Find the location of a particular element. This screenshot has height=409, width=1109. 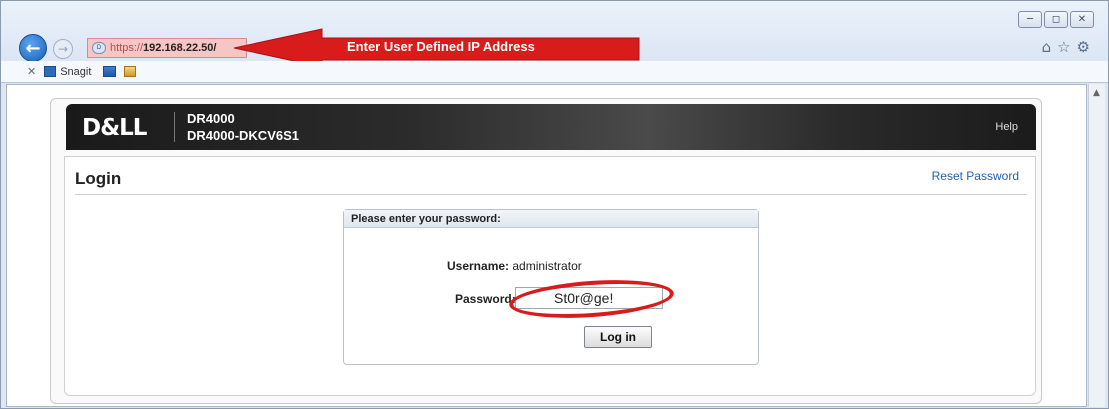

address-scheme: https:// is located at coordinates (127, 48).